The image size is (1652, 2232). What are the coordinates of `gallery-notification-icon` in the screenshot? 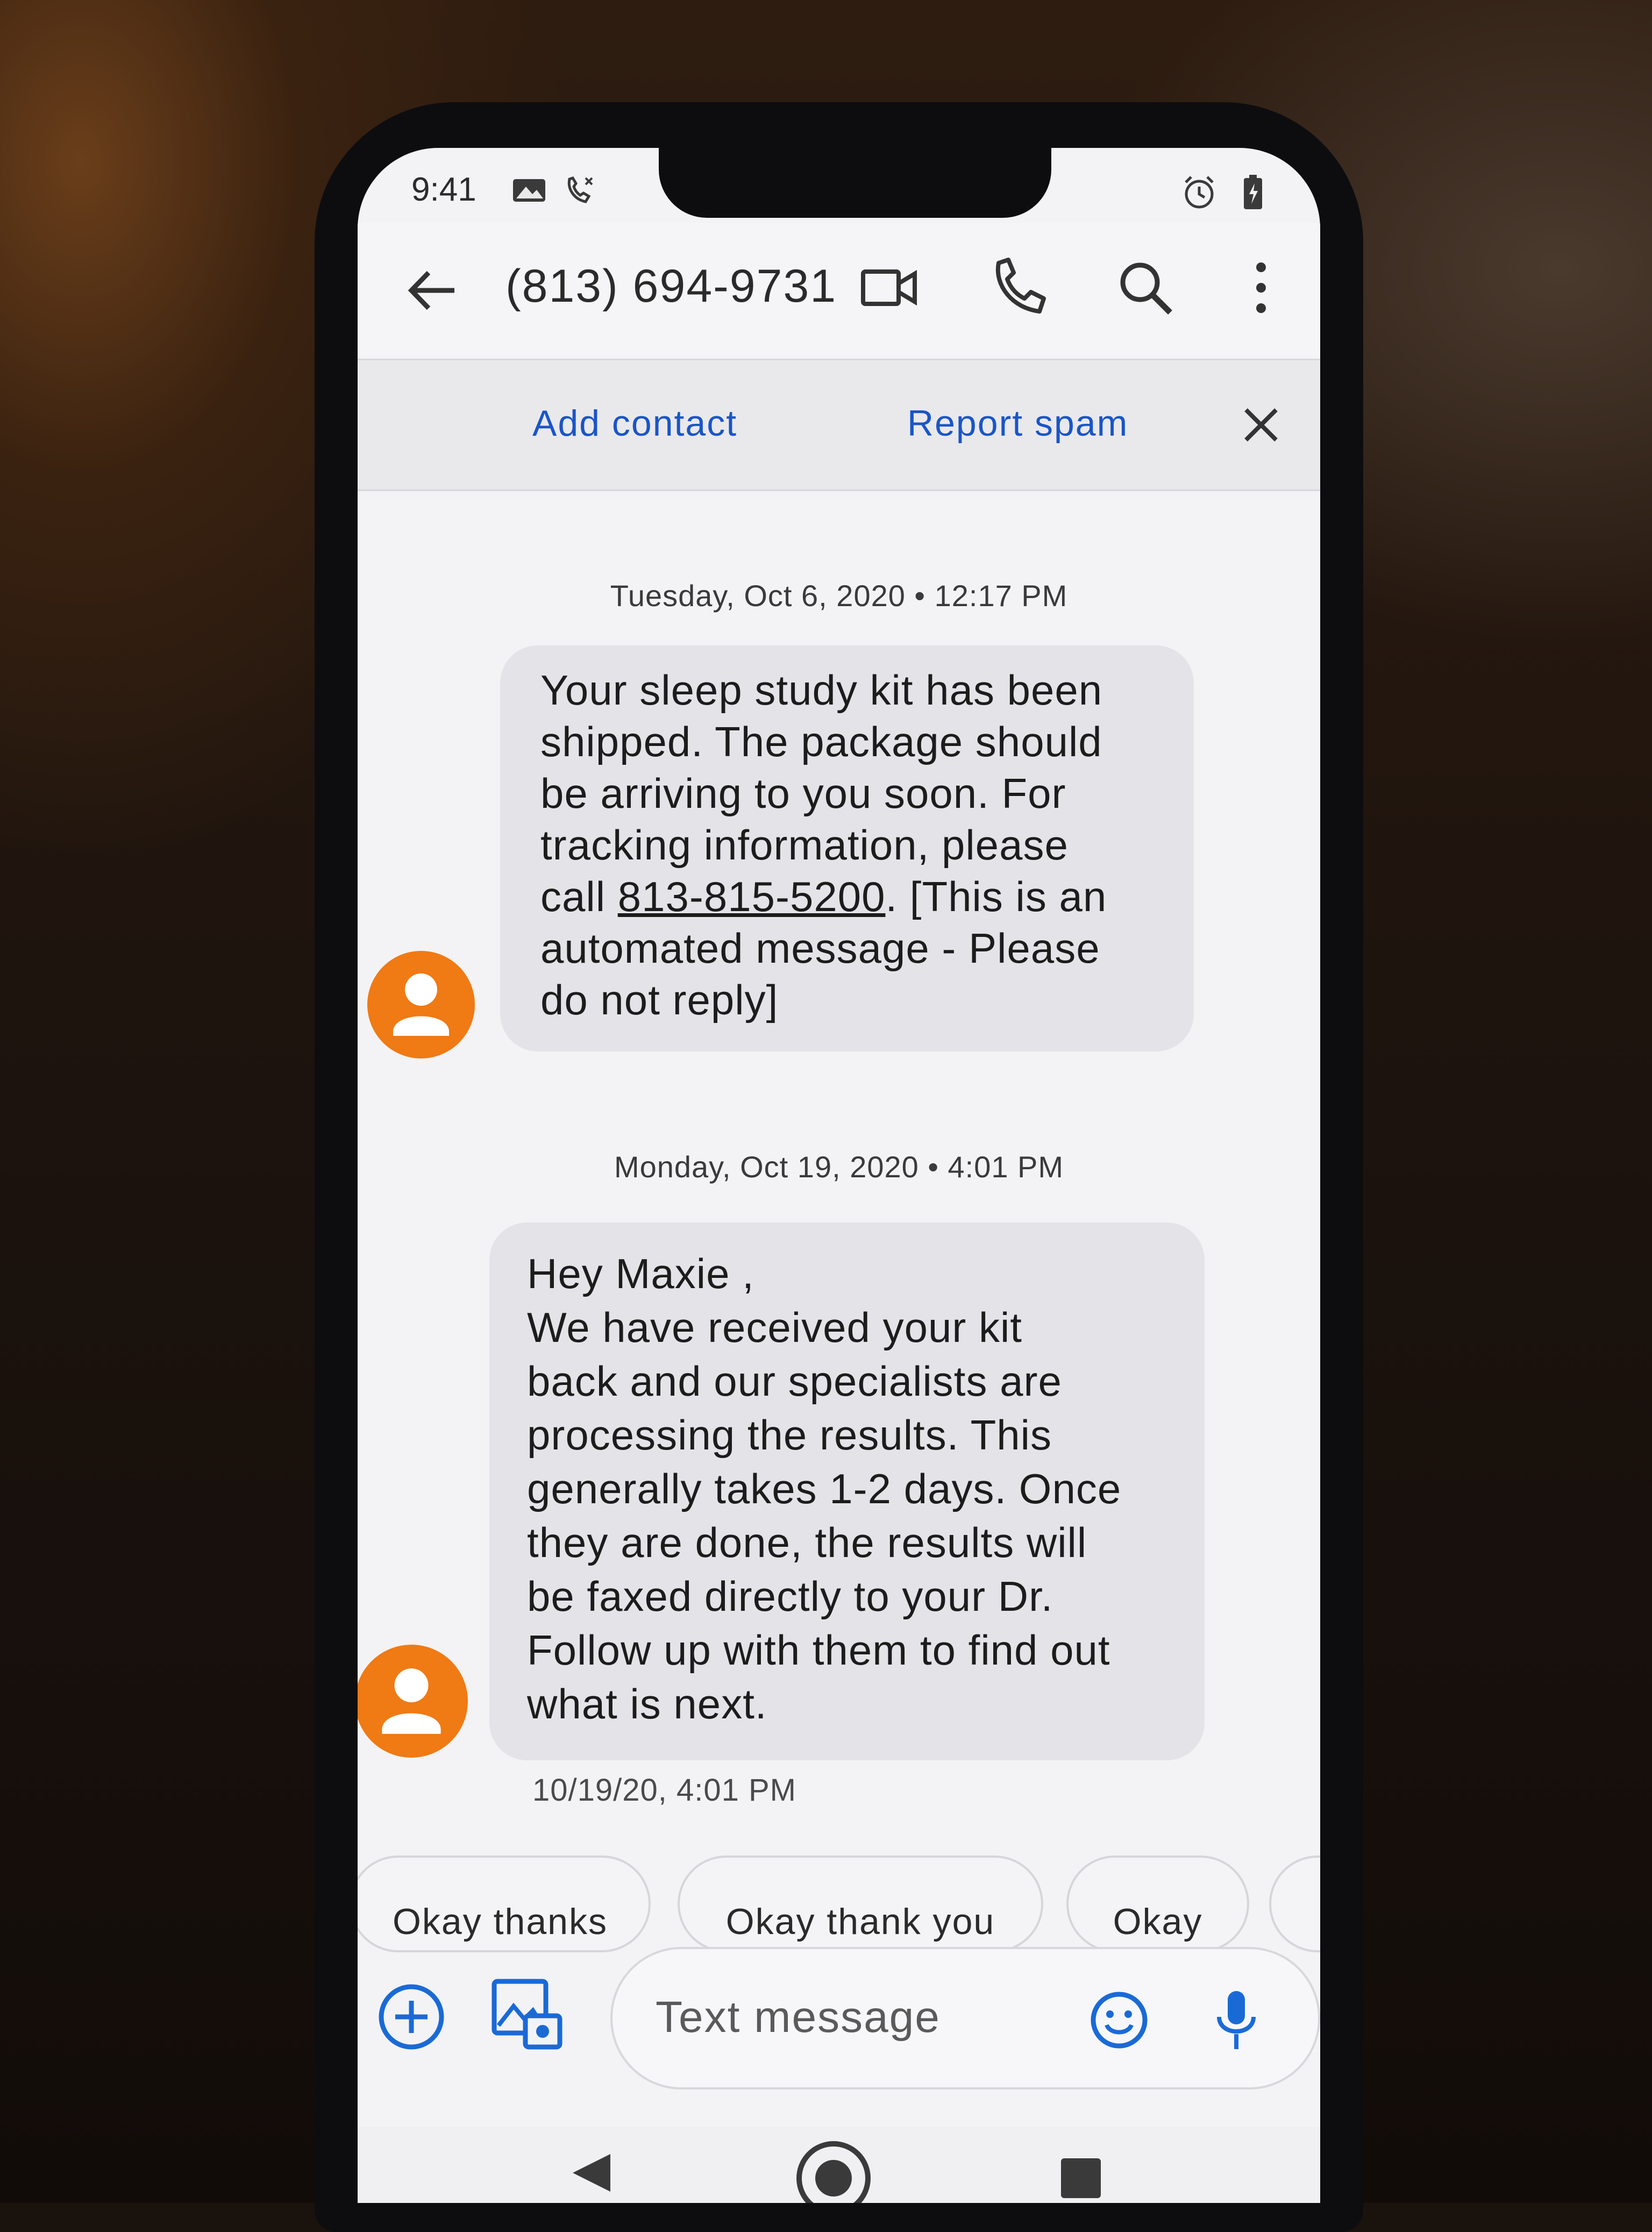 It's located at (529, 190).